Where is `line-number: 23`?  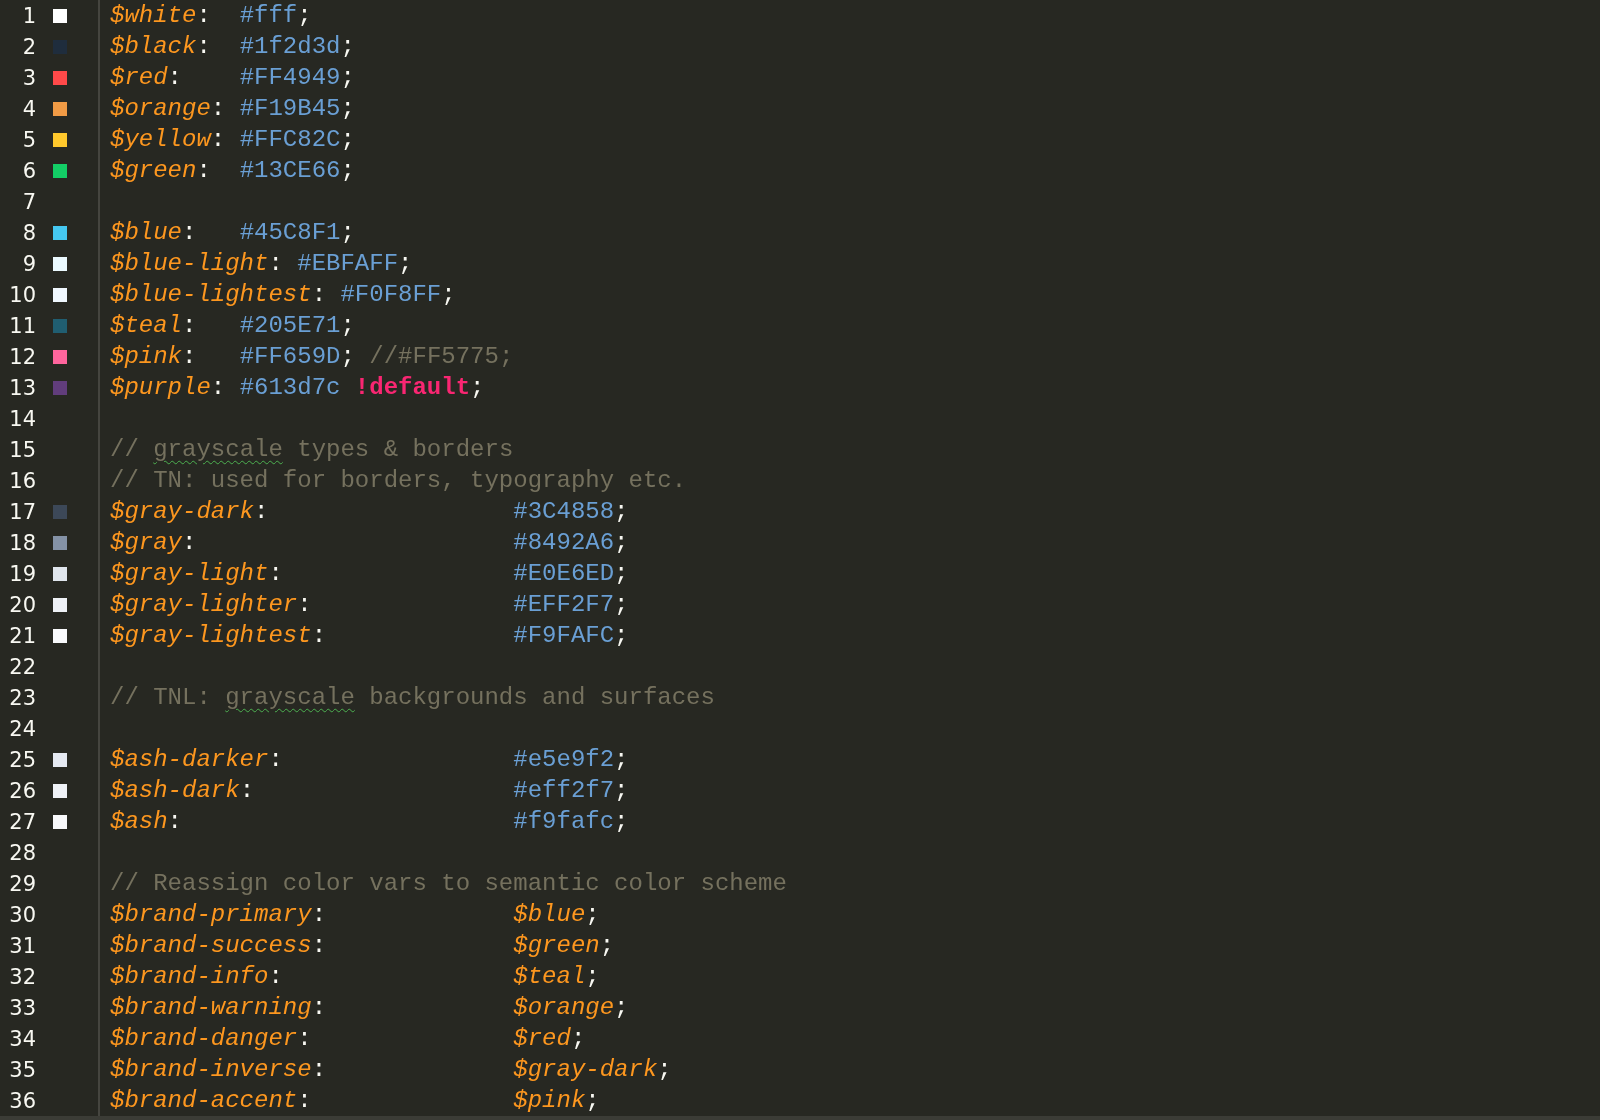
line-number: 23 is located at coordinates (22, 697).